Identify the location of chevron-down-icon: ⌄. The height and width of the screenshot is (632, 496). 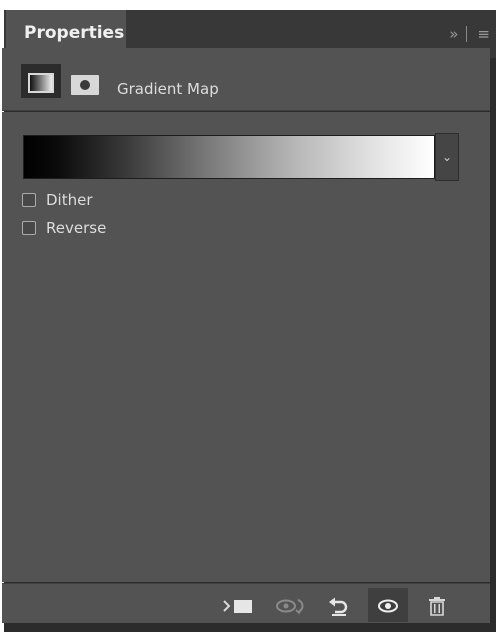
(447, 157).